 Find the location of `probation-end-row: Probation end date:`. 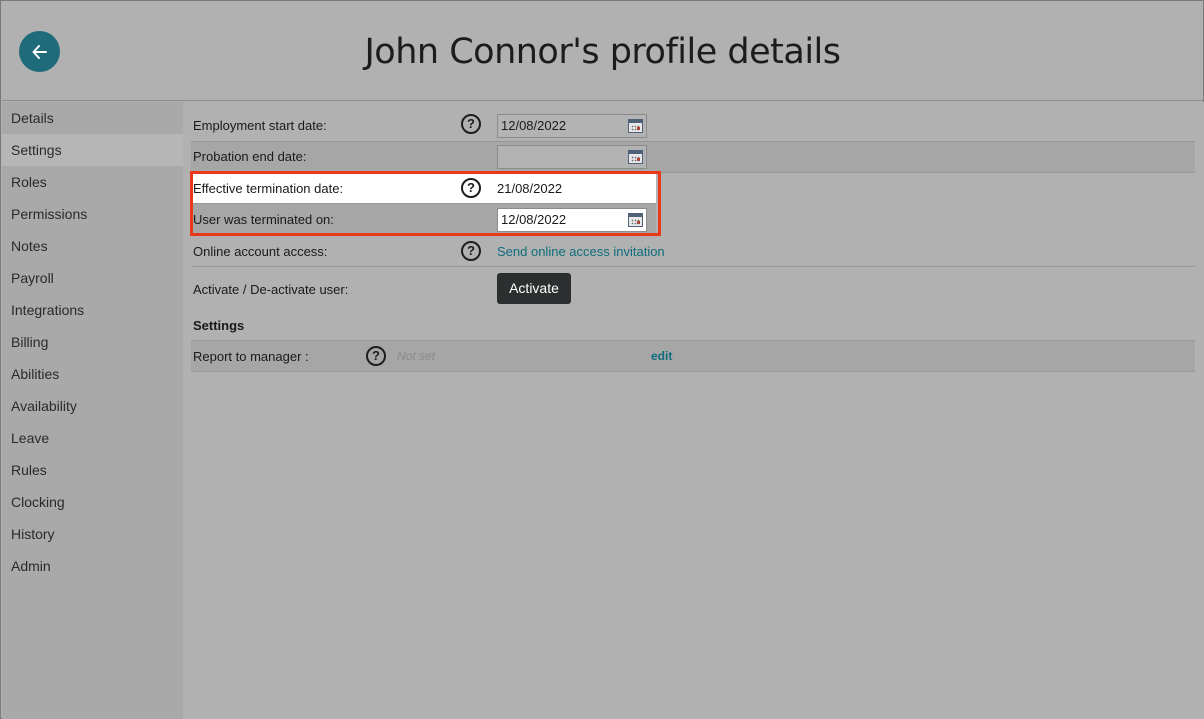

probation-end-row: Probation end date: is located at coordinates (693, 157).